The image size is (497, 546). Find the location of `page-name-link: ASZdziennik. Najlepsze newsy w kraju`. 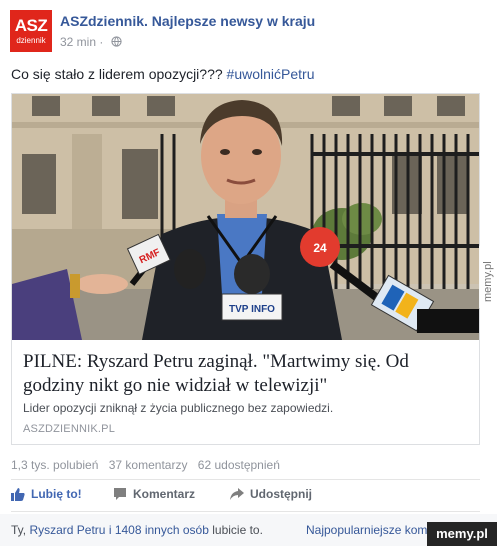

page-name-link: ASZdziennik. Najlepsze newsy w kraju is located at coordinates (187, 21).